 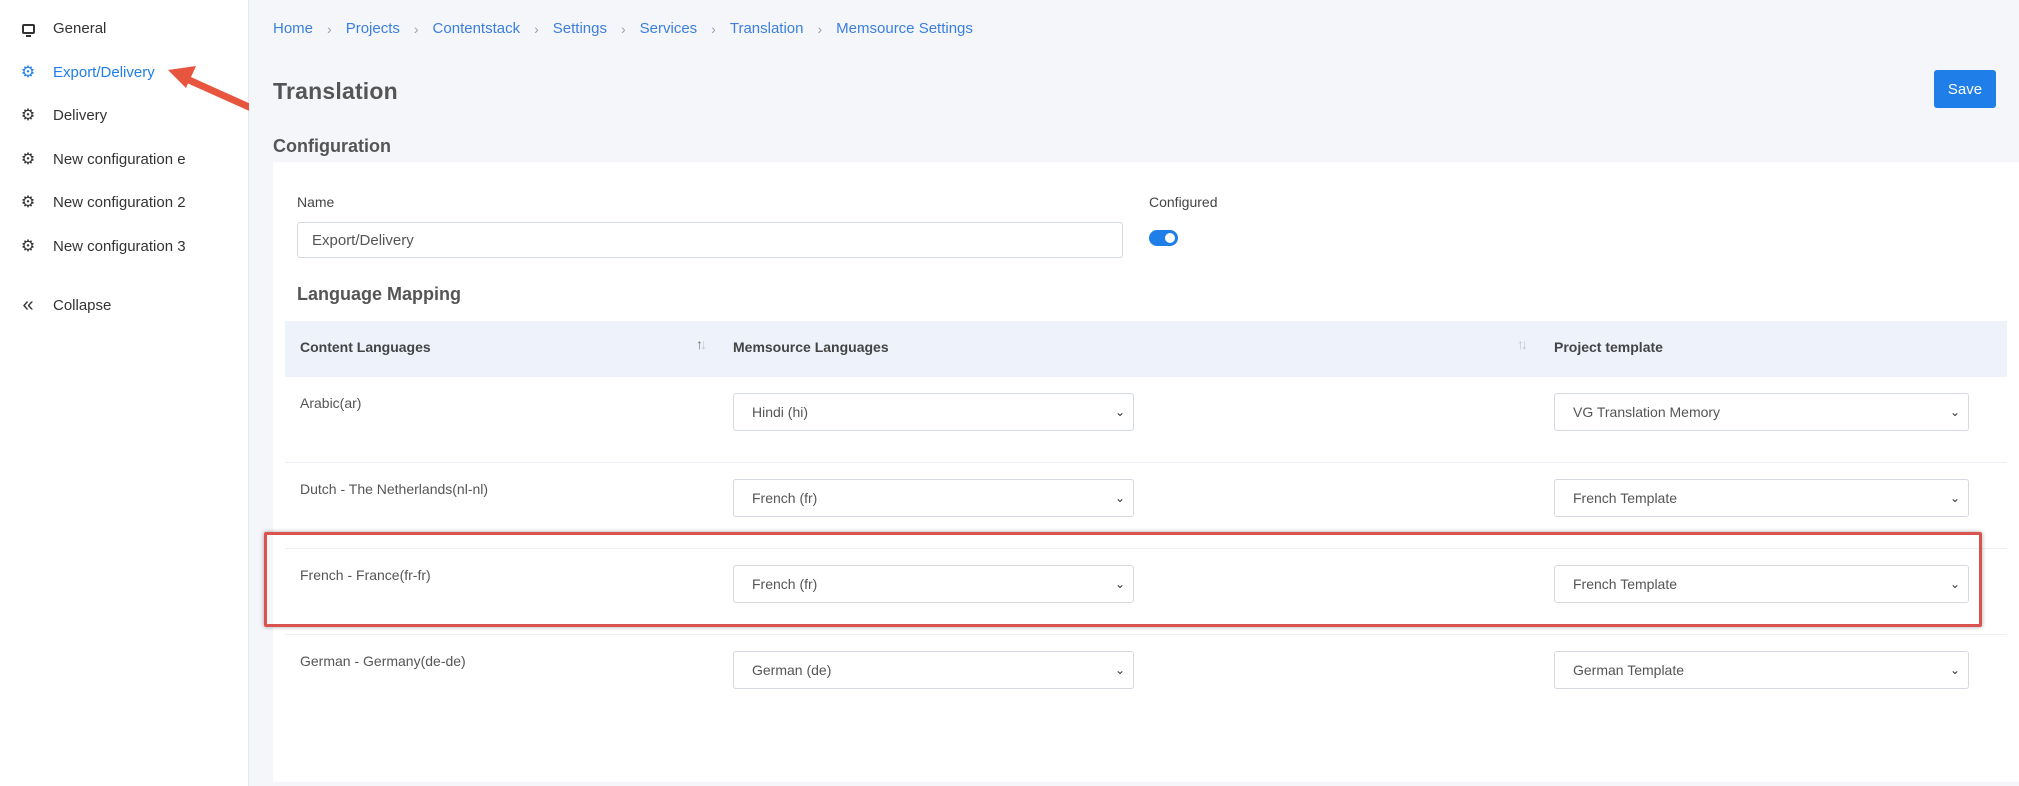 I want to click on memsource-language-select: German (de) ⌄, so click(x=933, y=670).